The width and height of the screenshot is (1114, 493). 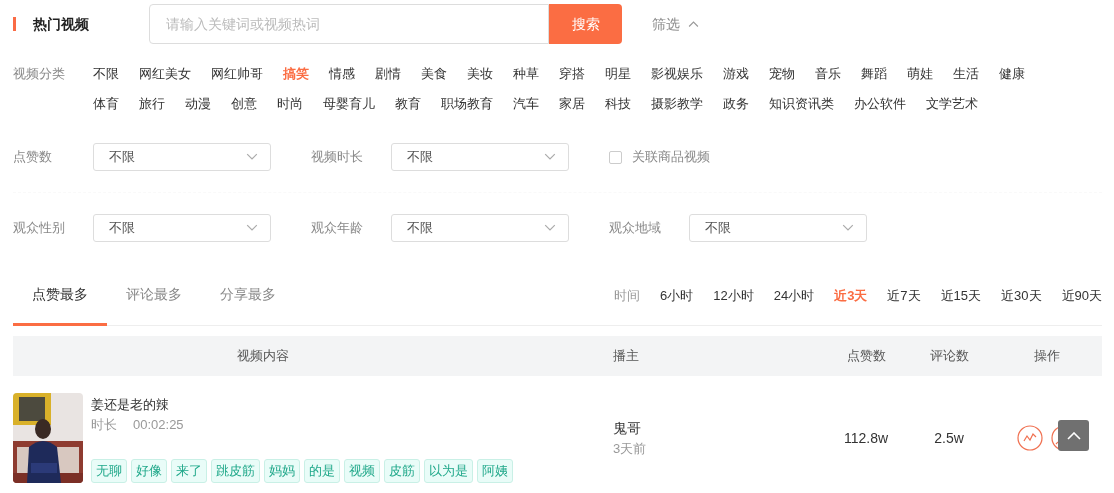 I want to click on category-link: 时尚, so click(x=290, y=104).